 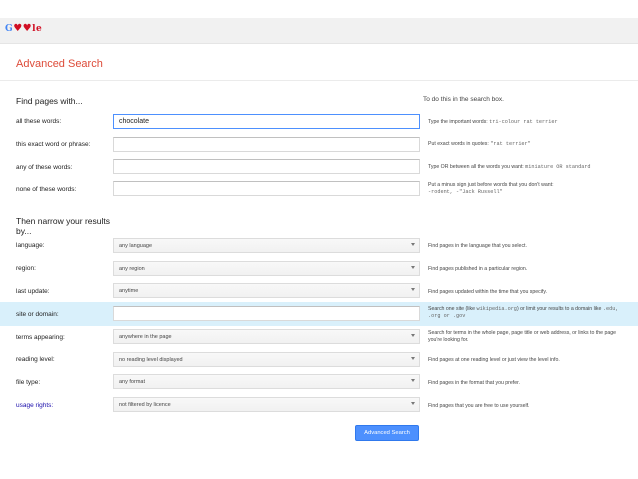 I want to click on logo: G♥♥le, so click(x=23, y=28).